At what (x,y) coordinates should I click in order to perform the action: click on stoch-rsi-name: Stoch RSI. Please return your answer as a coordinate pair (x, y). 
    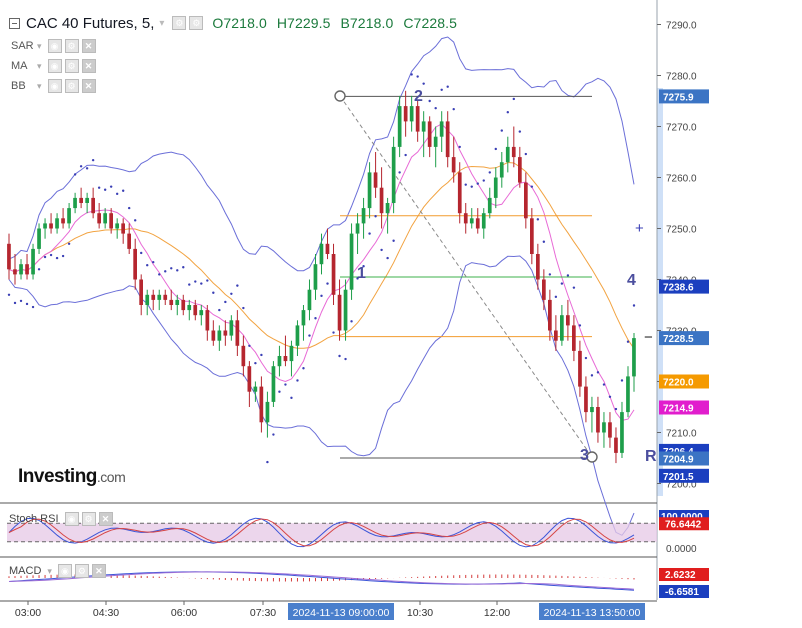
    Looking at the image, I should click on (34, 519).